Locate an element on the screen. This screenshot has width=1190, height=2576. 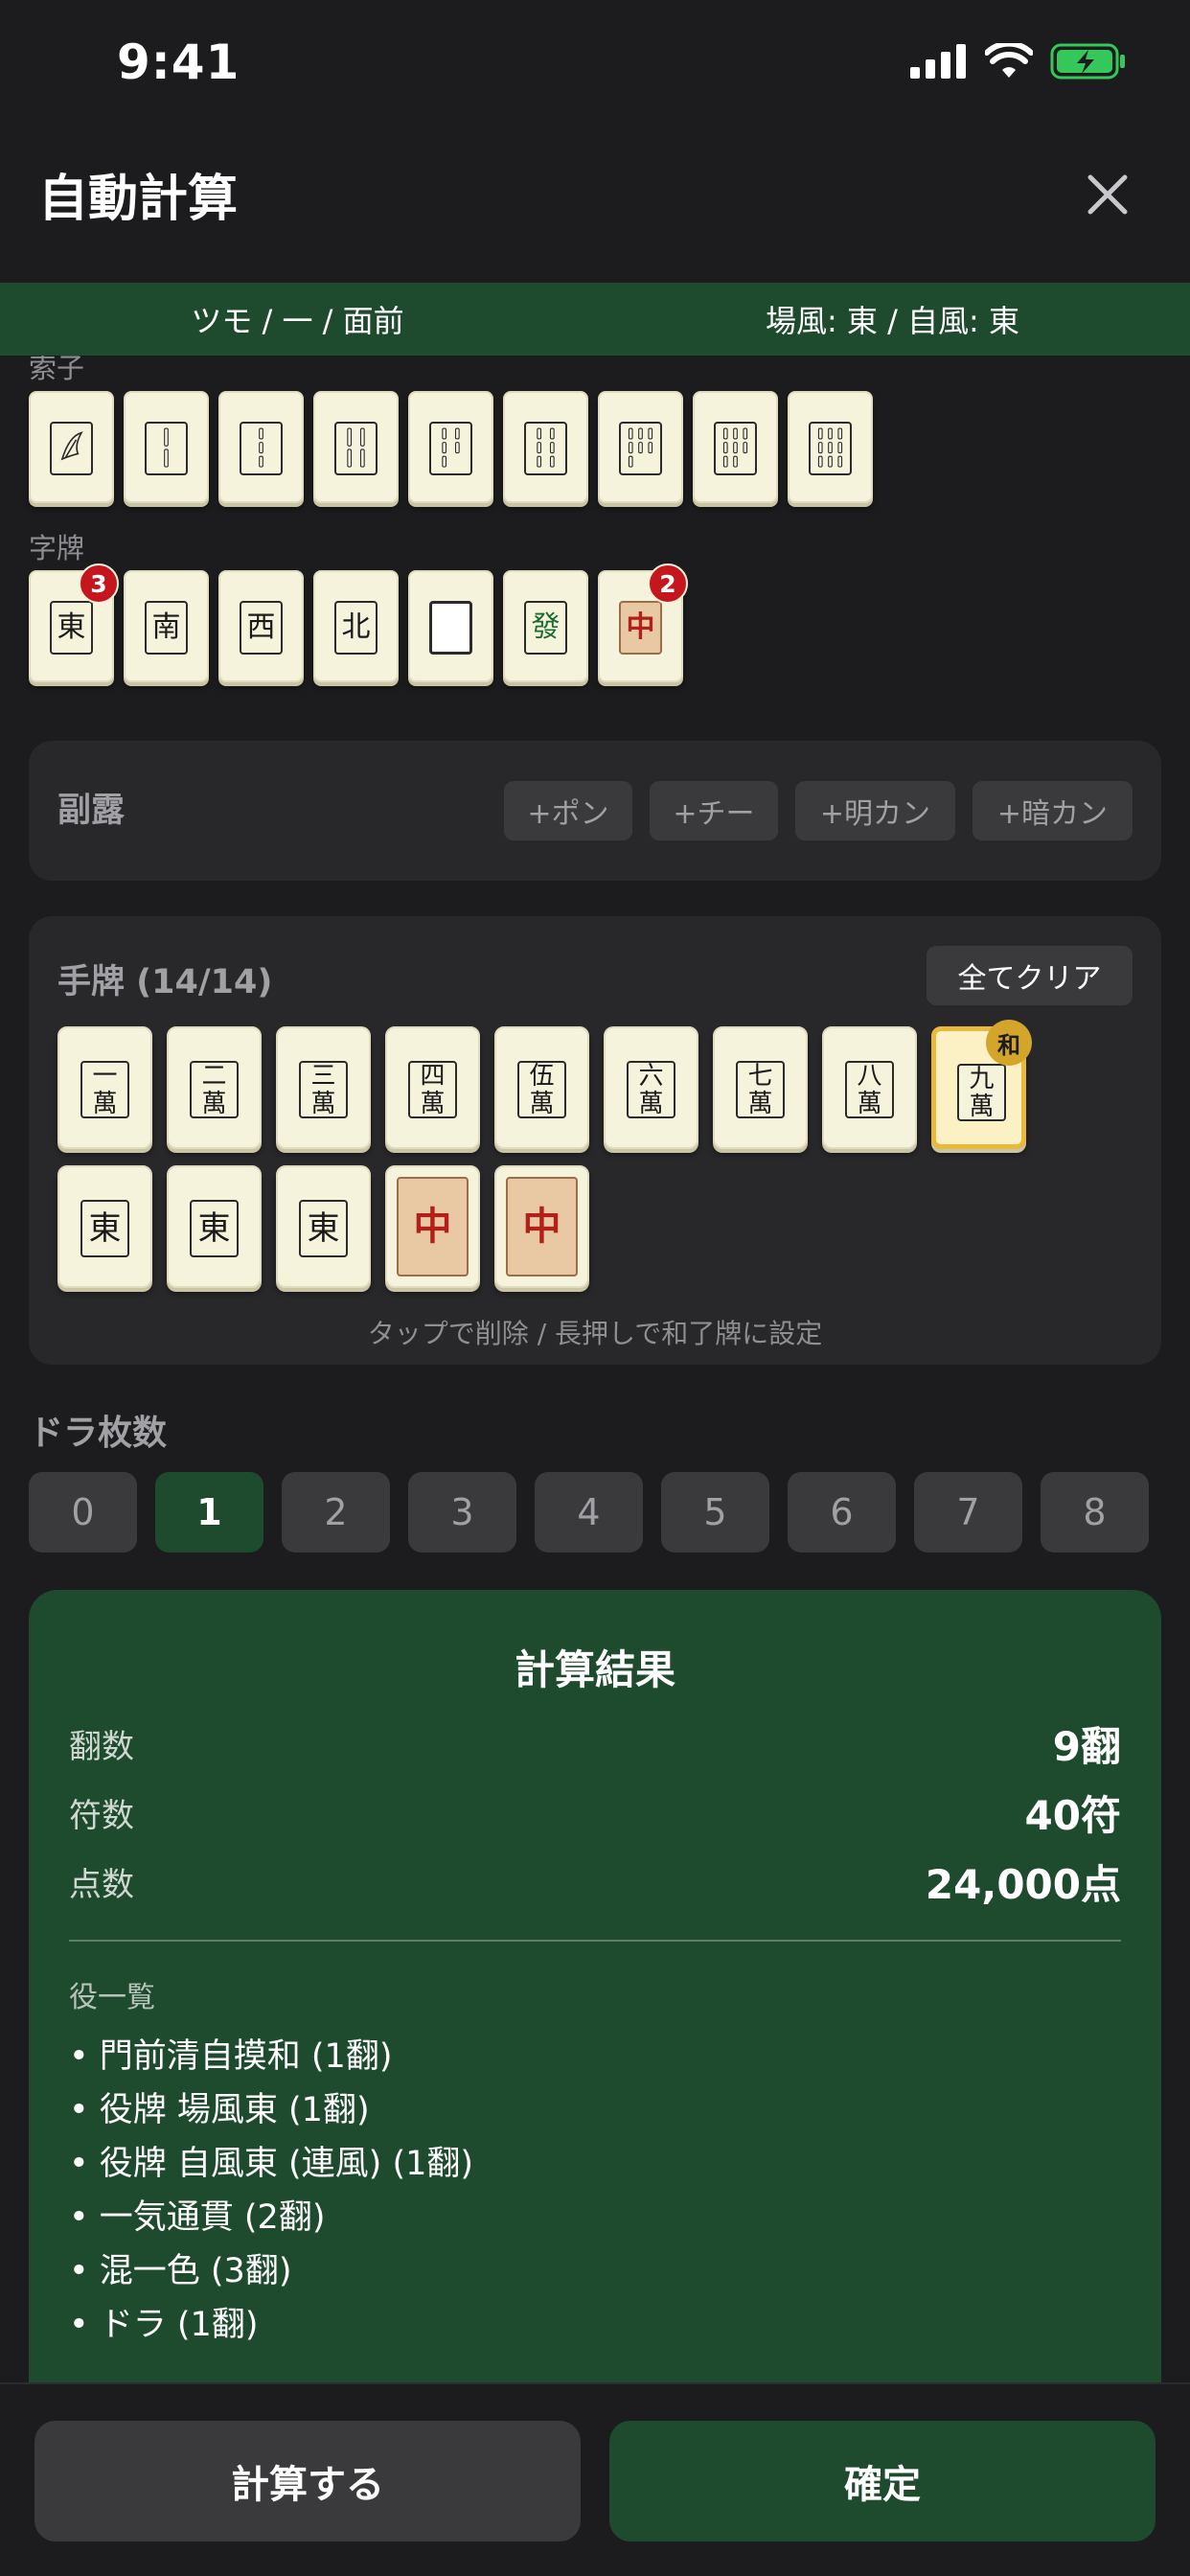
hand-tile: 八萬 is located at coordinates (870, 1087).